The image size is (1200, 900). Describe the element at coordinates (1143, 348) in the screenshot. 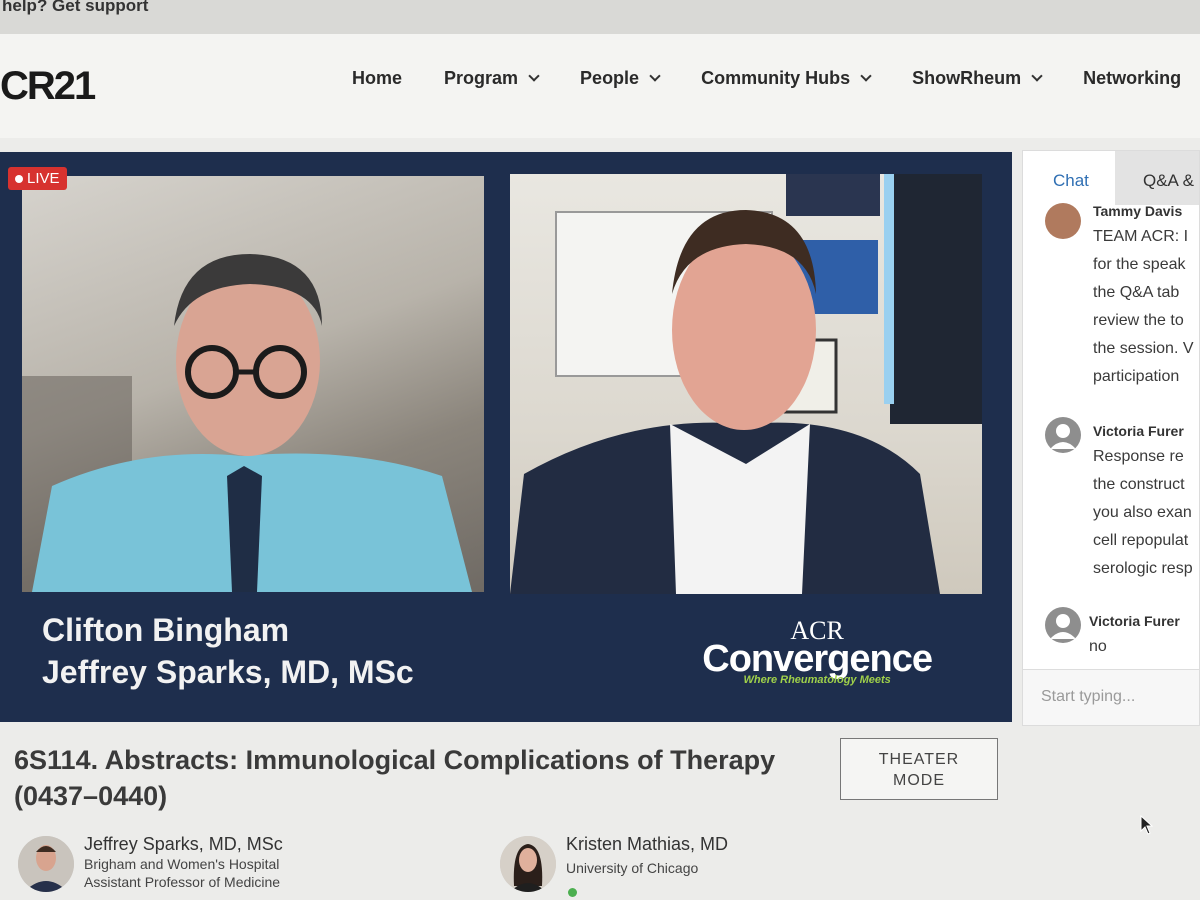

I see `chat-message-line: the session. V` at that location.